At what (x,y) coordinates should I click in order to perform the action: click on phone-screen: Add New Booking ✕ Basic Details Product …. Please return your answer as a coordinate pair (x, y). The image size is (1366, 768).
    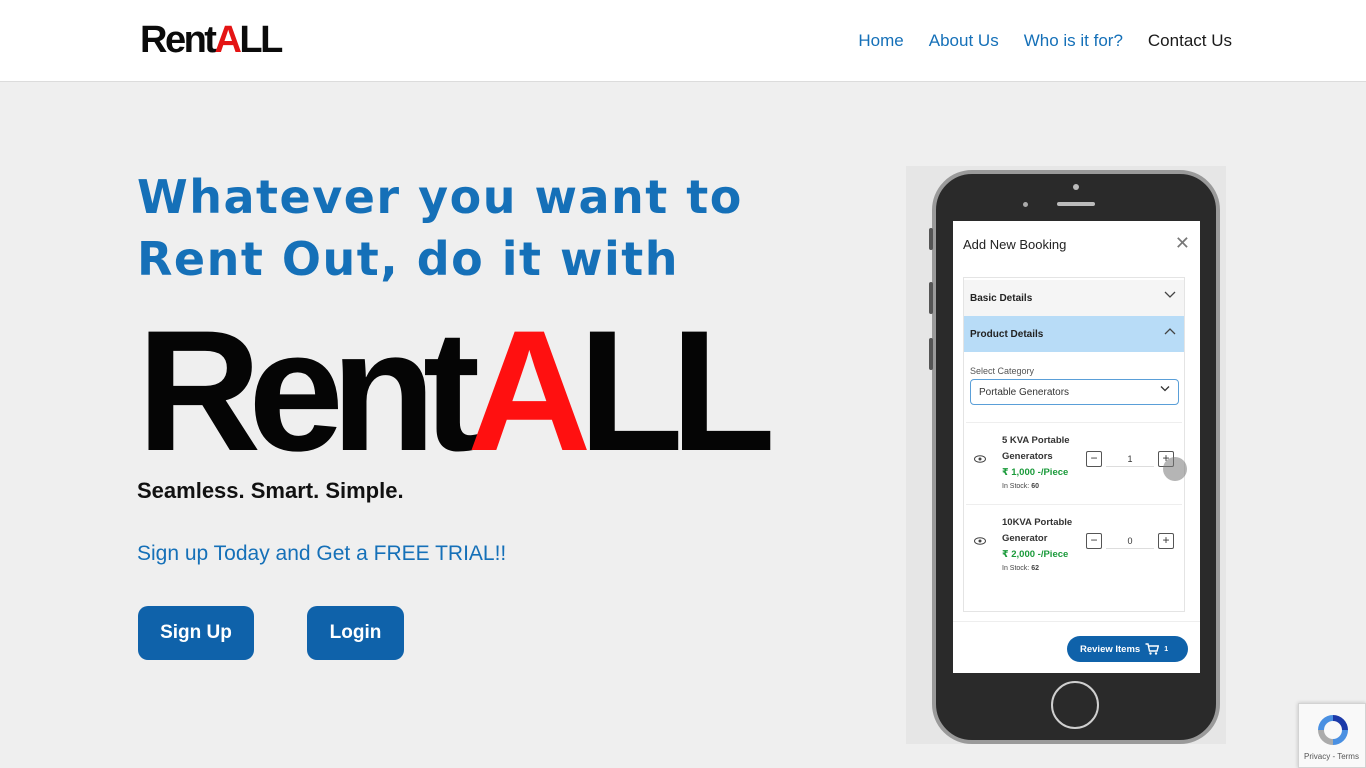
    Looking at the image, I should click on (1076, 447).